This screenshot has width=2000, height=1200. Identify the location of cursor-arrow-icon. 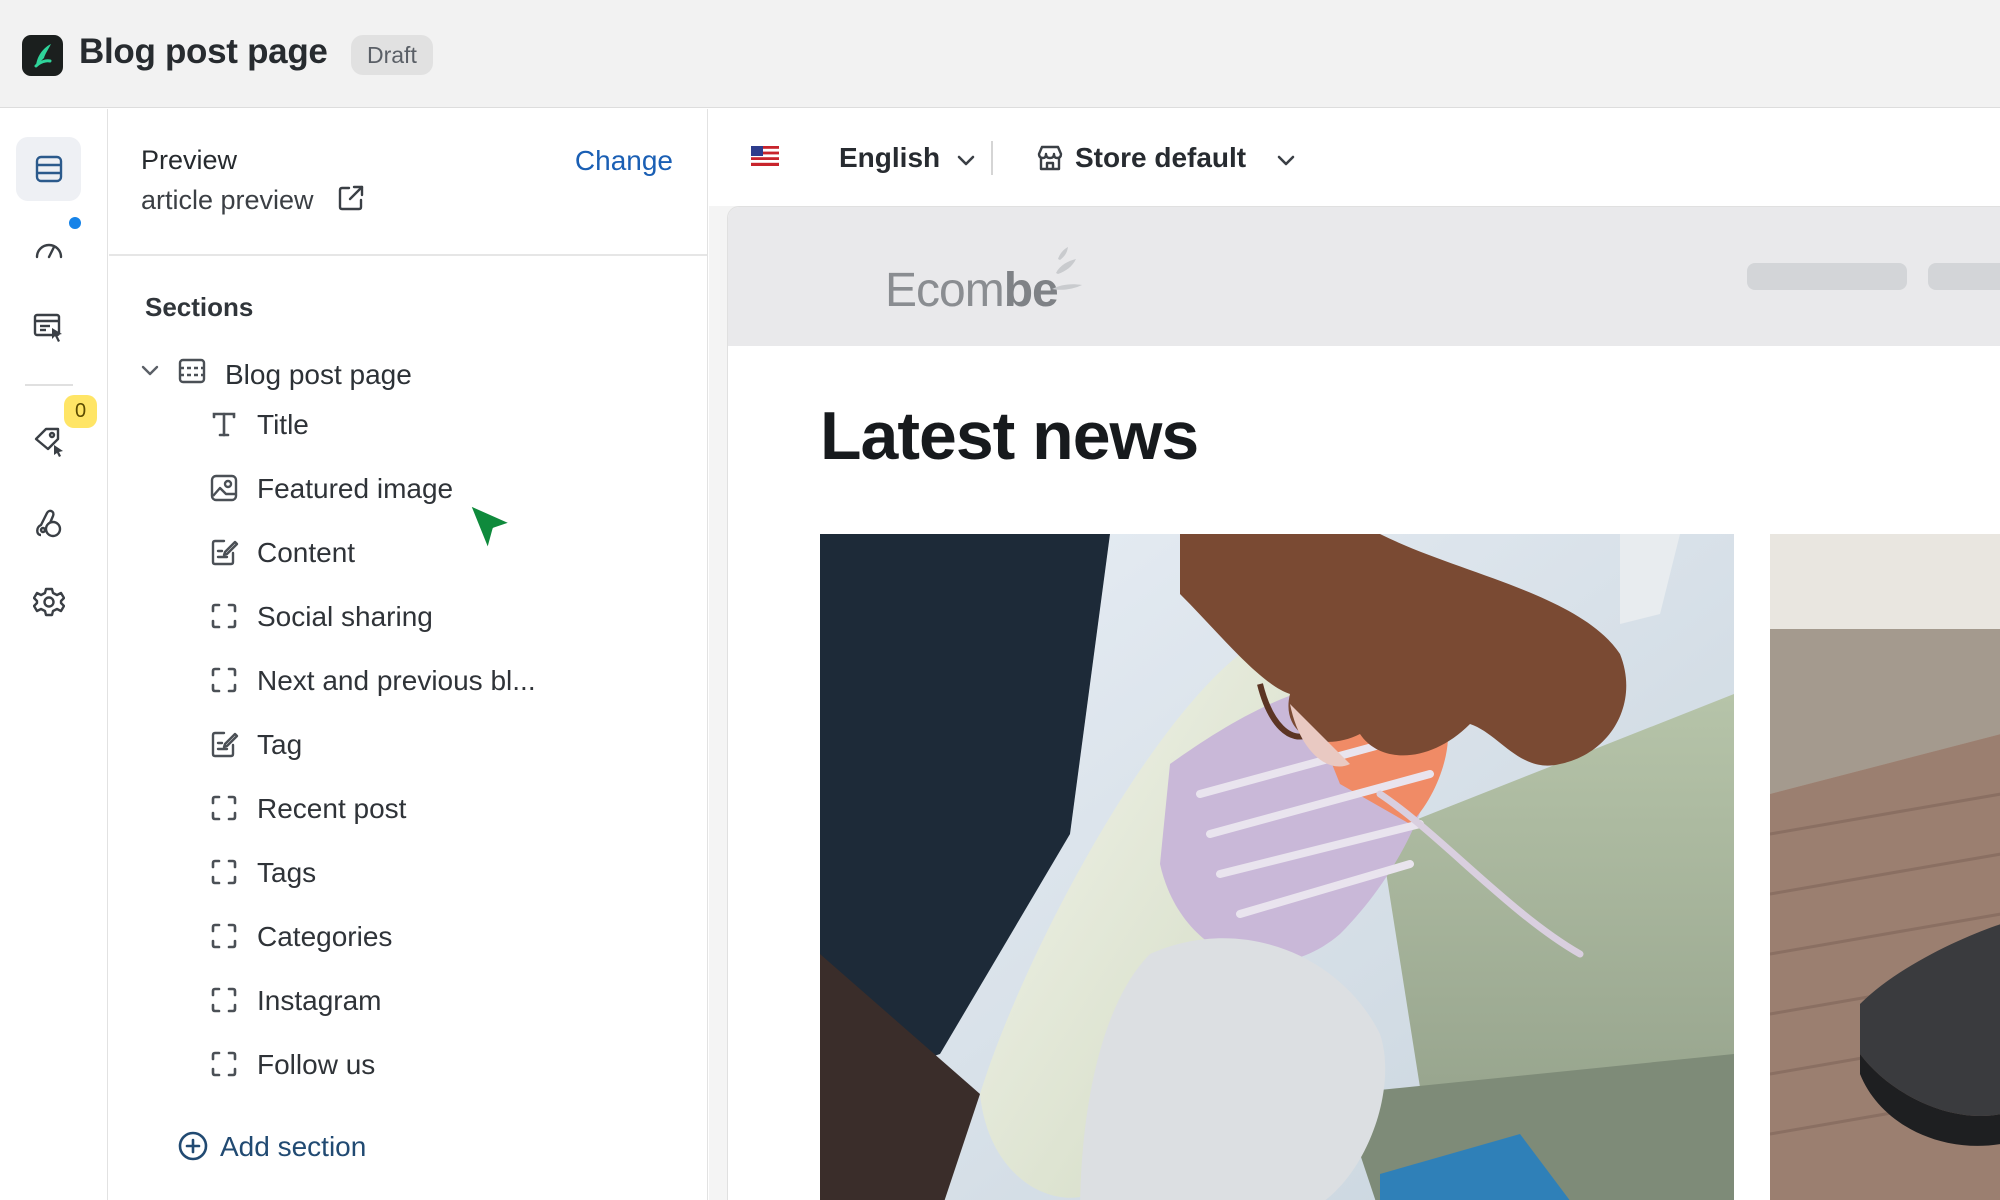
(491, 530).